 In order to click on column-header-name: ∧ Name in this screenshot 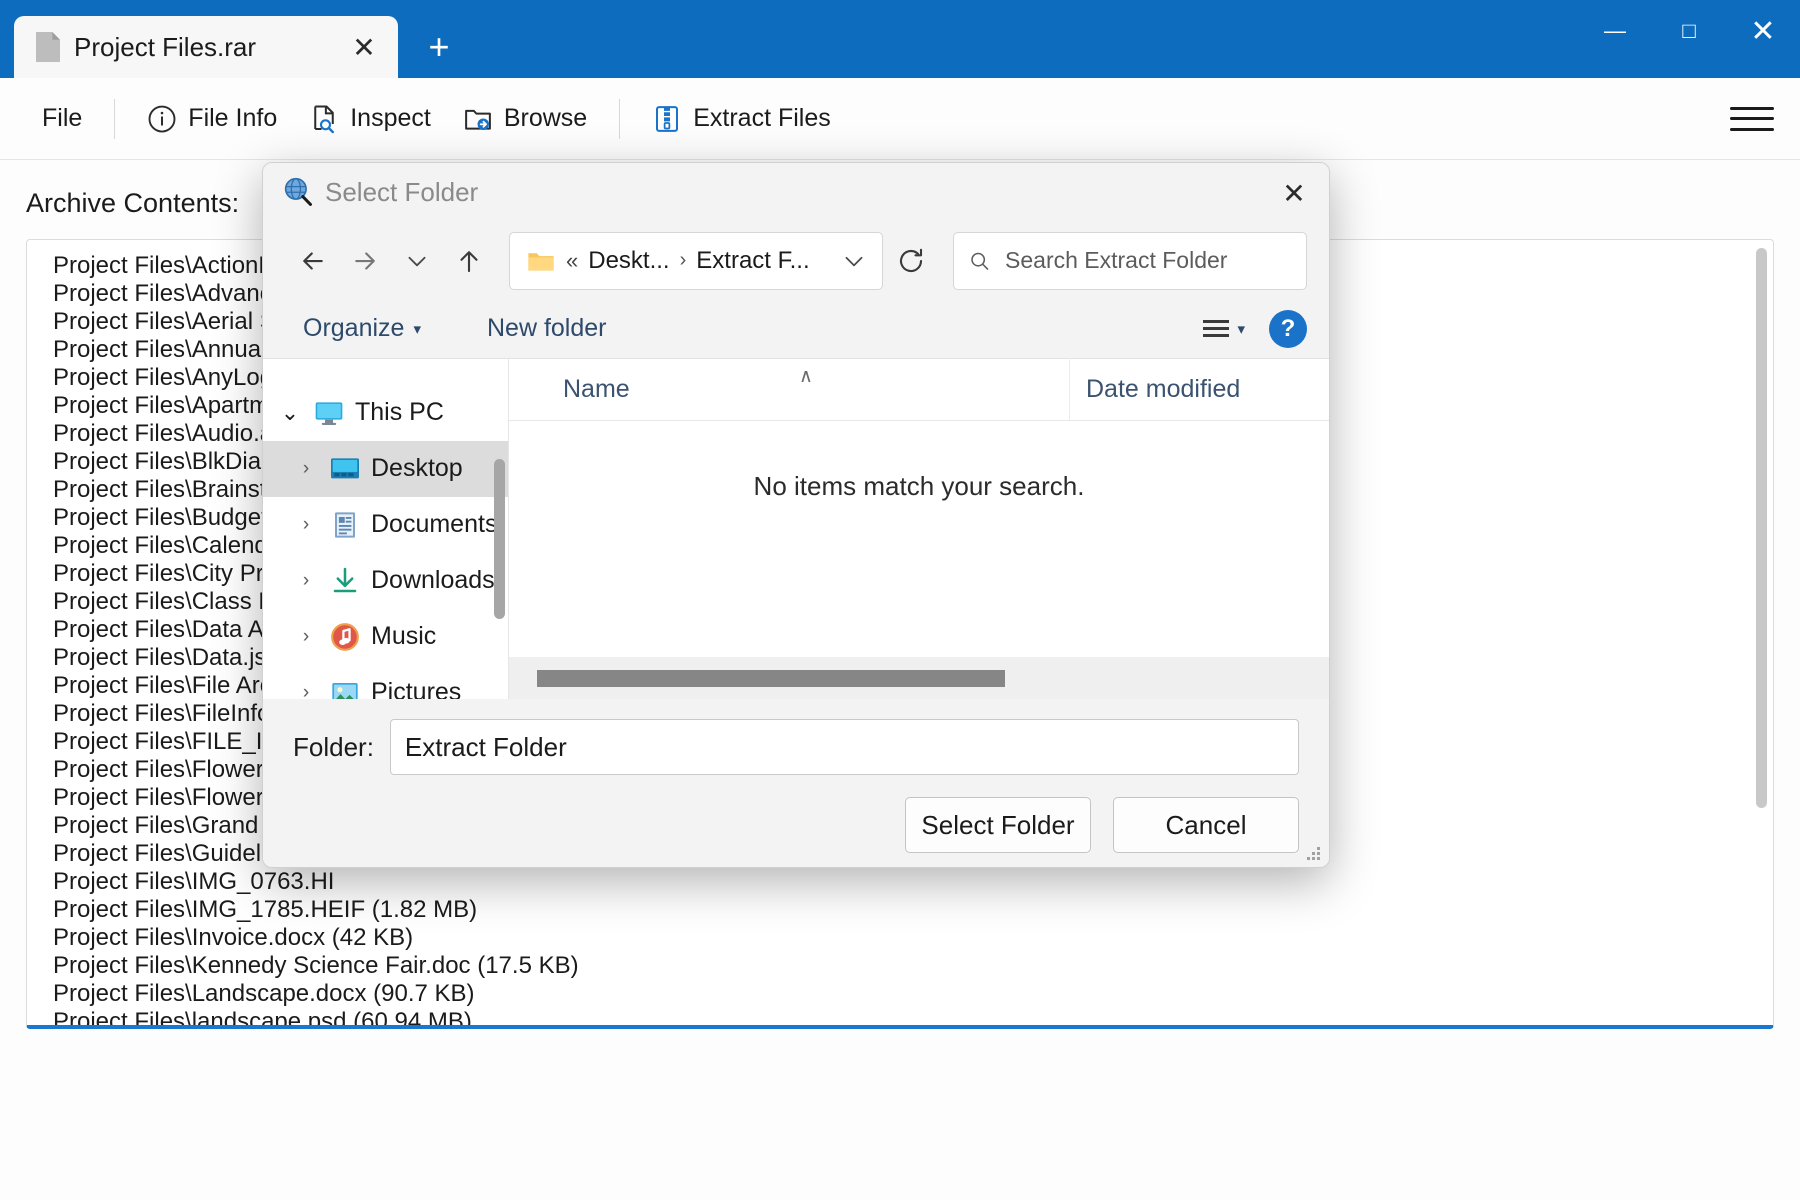, I will do `click(789, 385)`.